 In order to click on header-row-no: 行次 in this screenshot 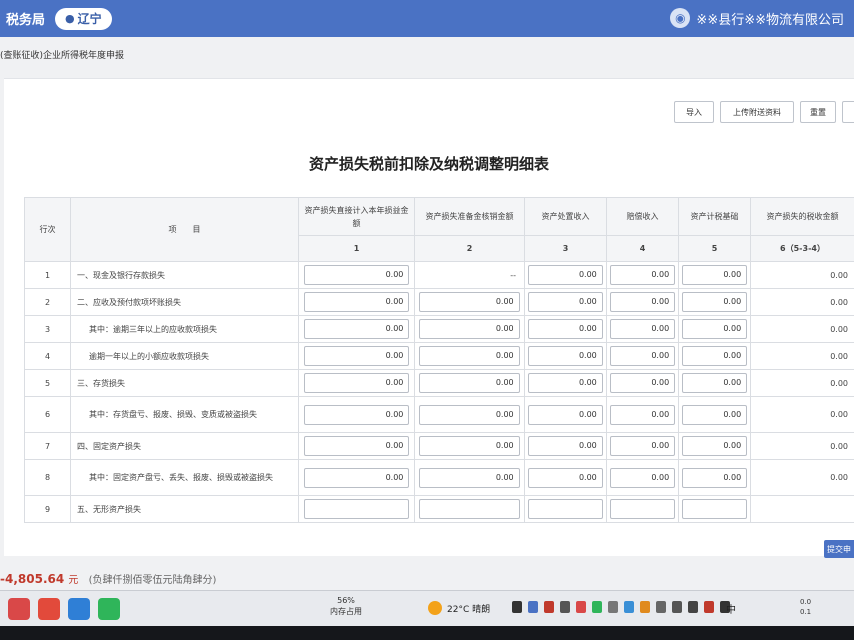, I will do `click(47, 229)`.